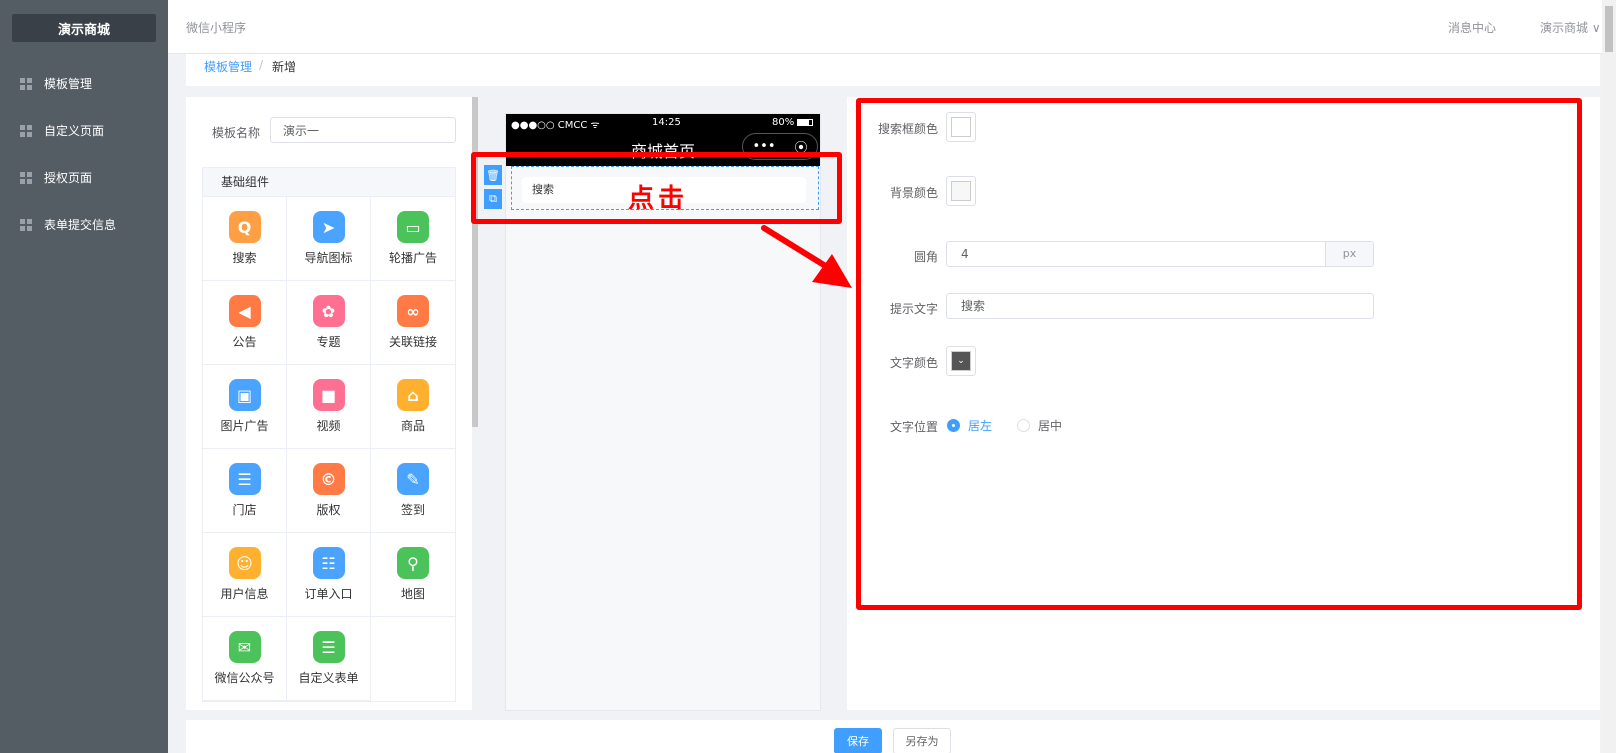 The width and height of the screenshot is (1616, 753). I want to click on sidebar-item-template-manage: 模板管理, so click(84, 83).